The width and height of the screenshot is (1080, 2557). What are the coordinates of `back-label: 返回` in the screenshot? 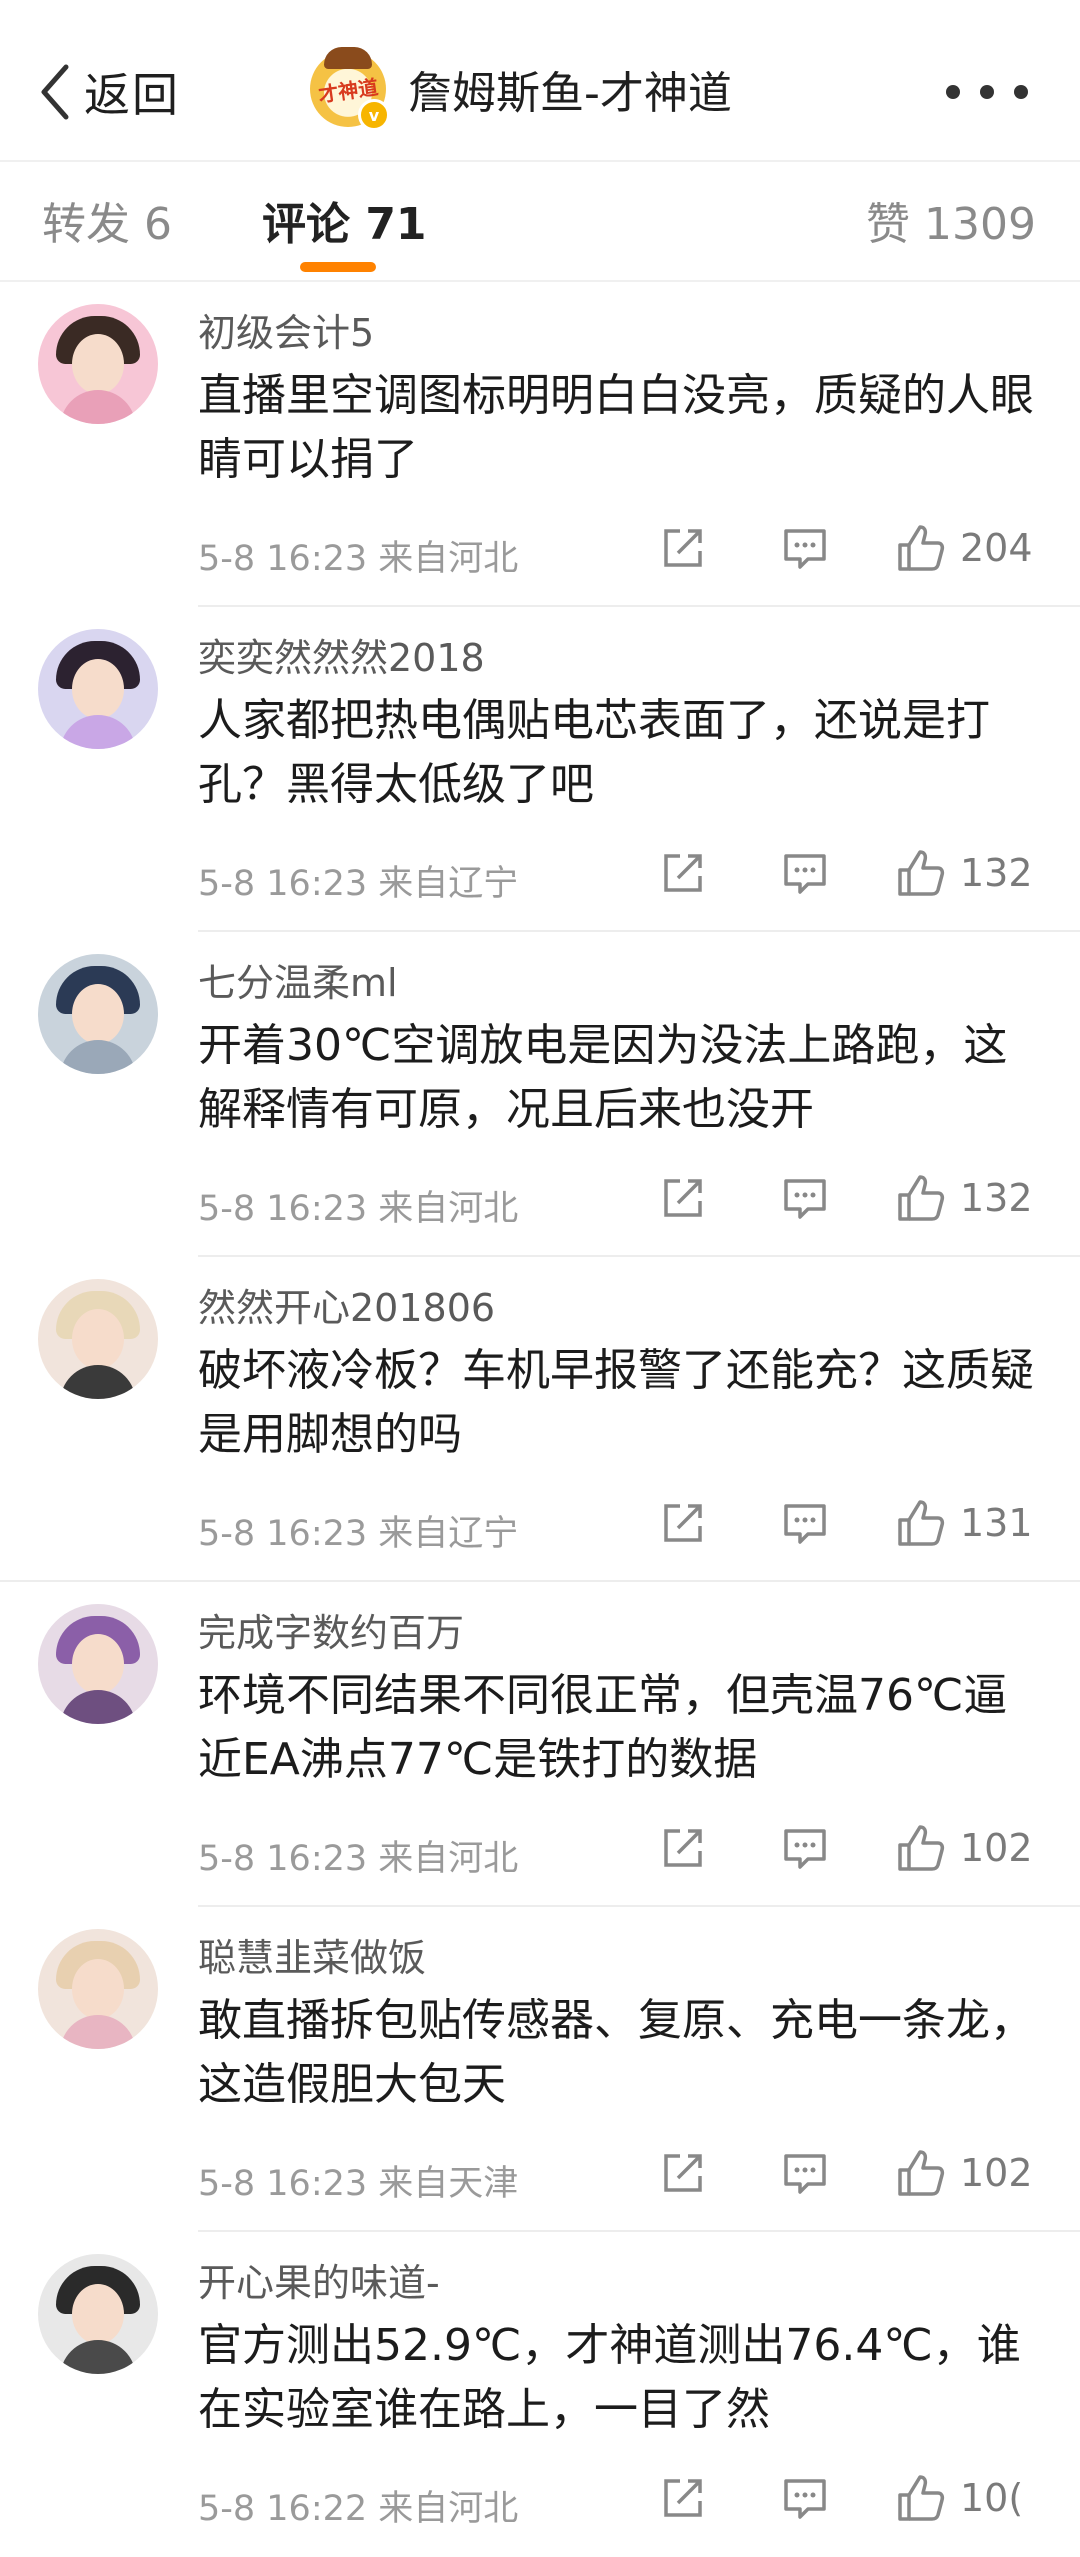 It's located at (132, 95).